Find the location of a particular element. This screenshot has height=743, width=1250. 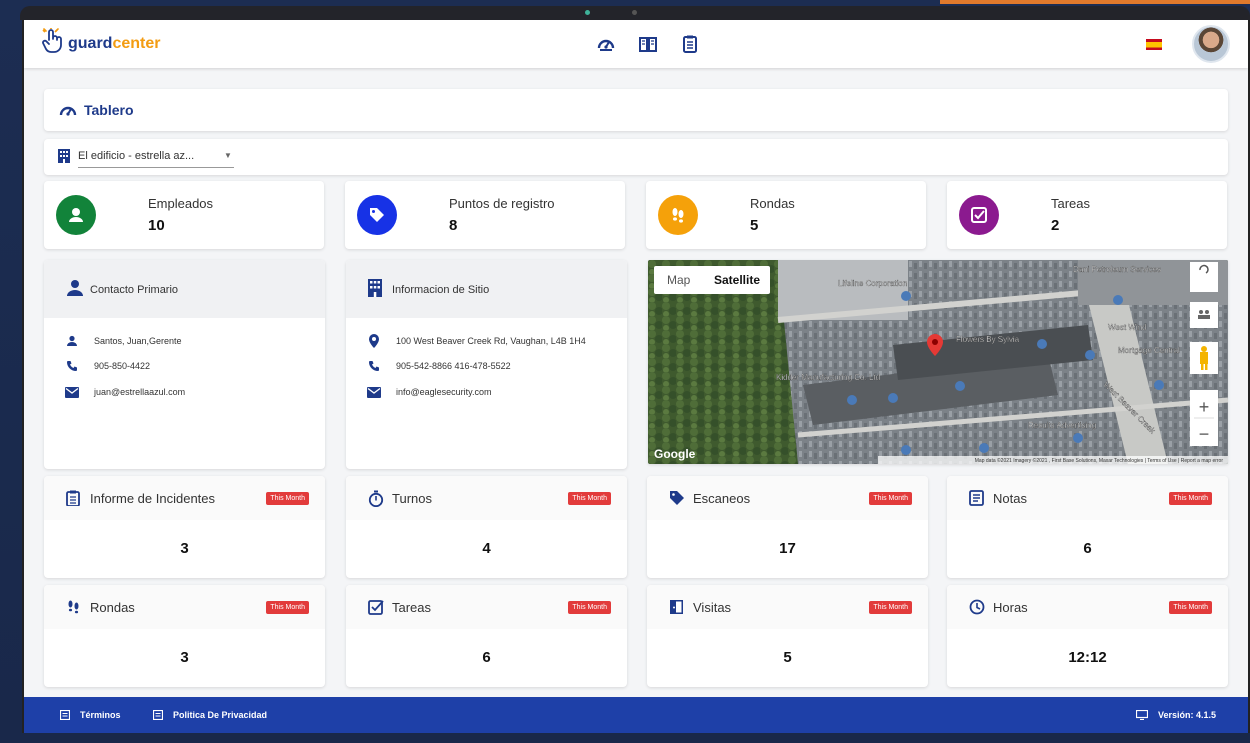

contact-email: juan@estrellaazul.com is located at coordinates (139, 392).